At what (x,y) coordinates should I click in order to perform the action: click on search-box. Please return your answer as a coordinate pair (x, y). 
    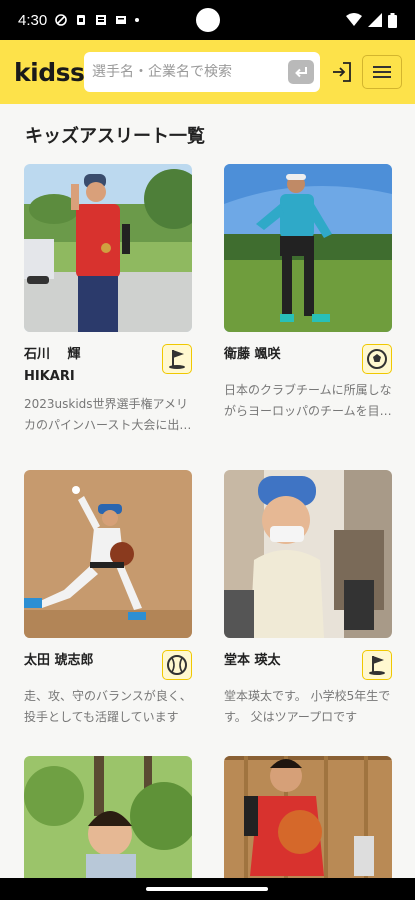
    Looking at the image, I should click on (202, 72).